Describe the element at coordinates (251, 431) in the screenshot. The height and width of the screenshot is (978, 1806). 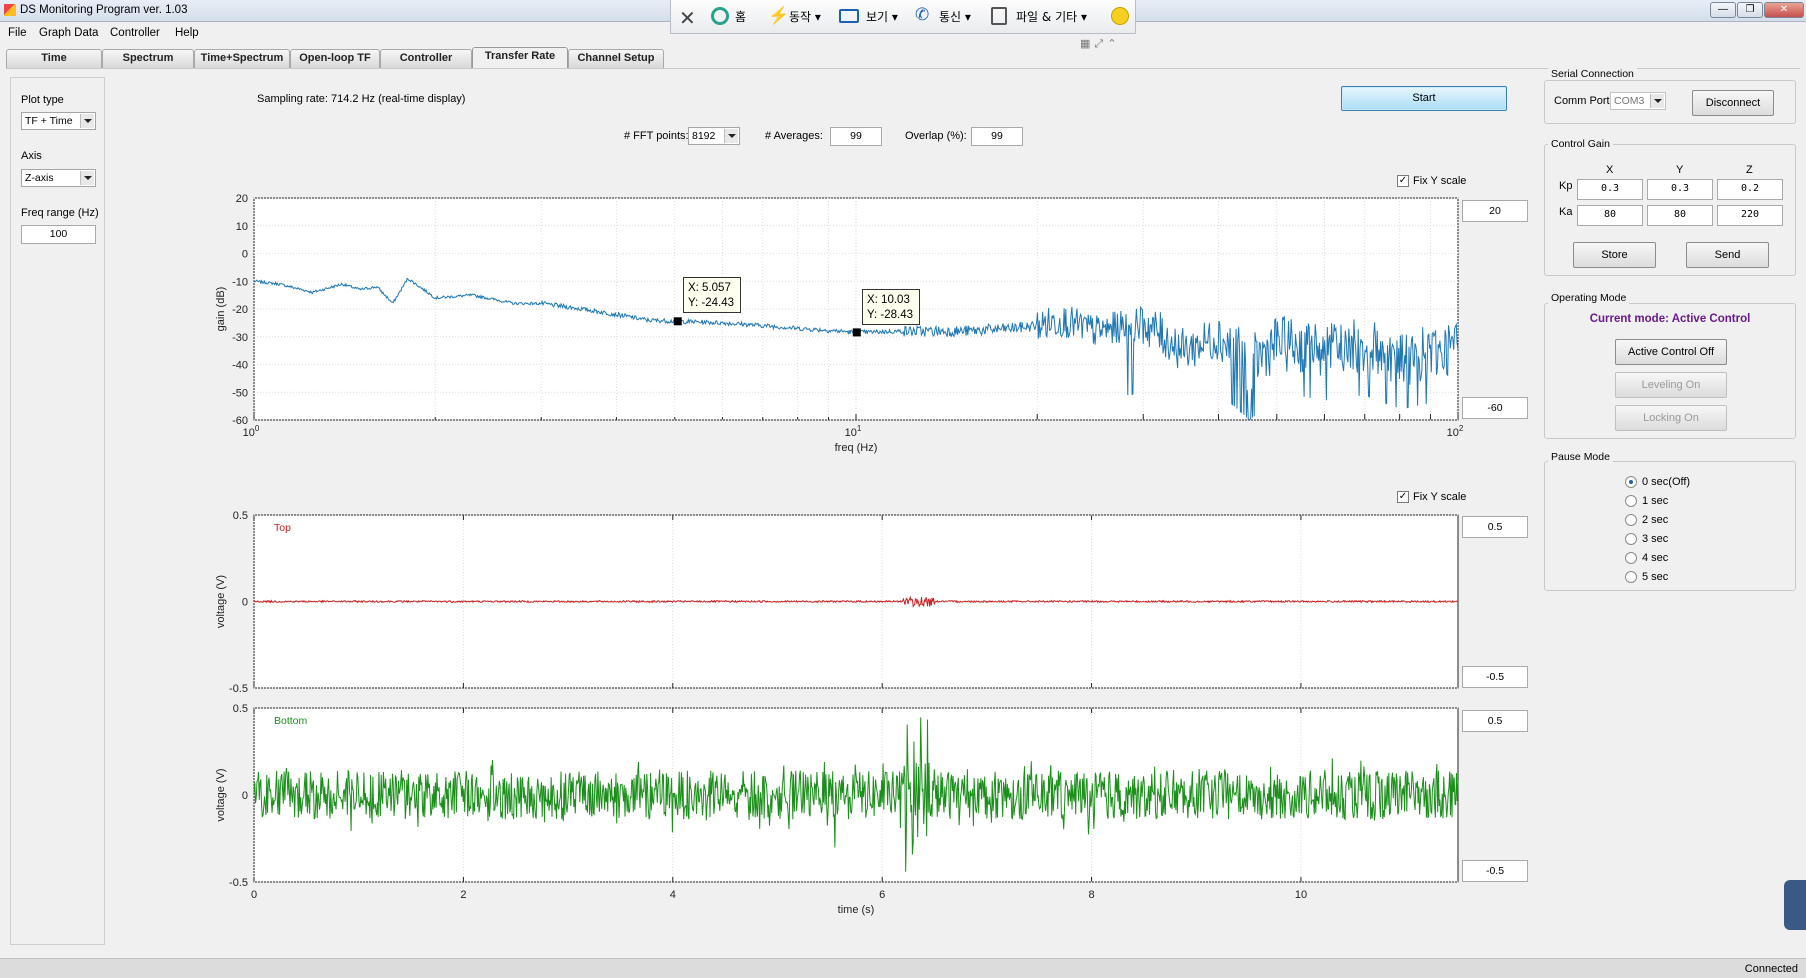
I see `tf-xtick-label: 100` at that location.